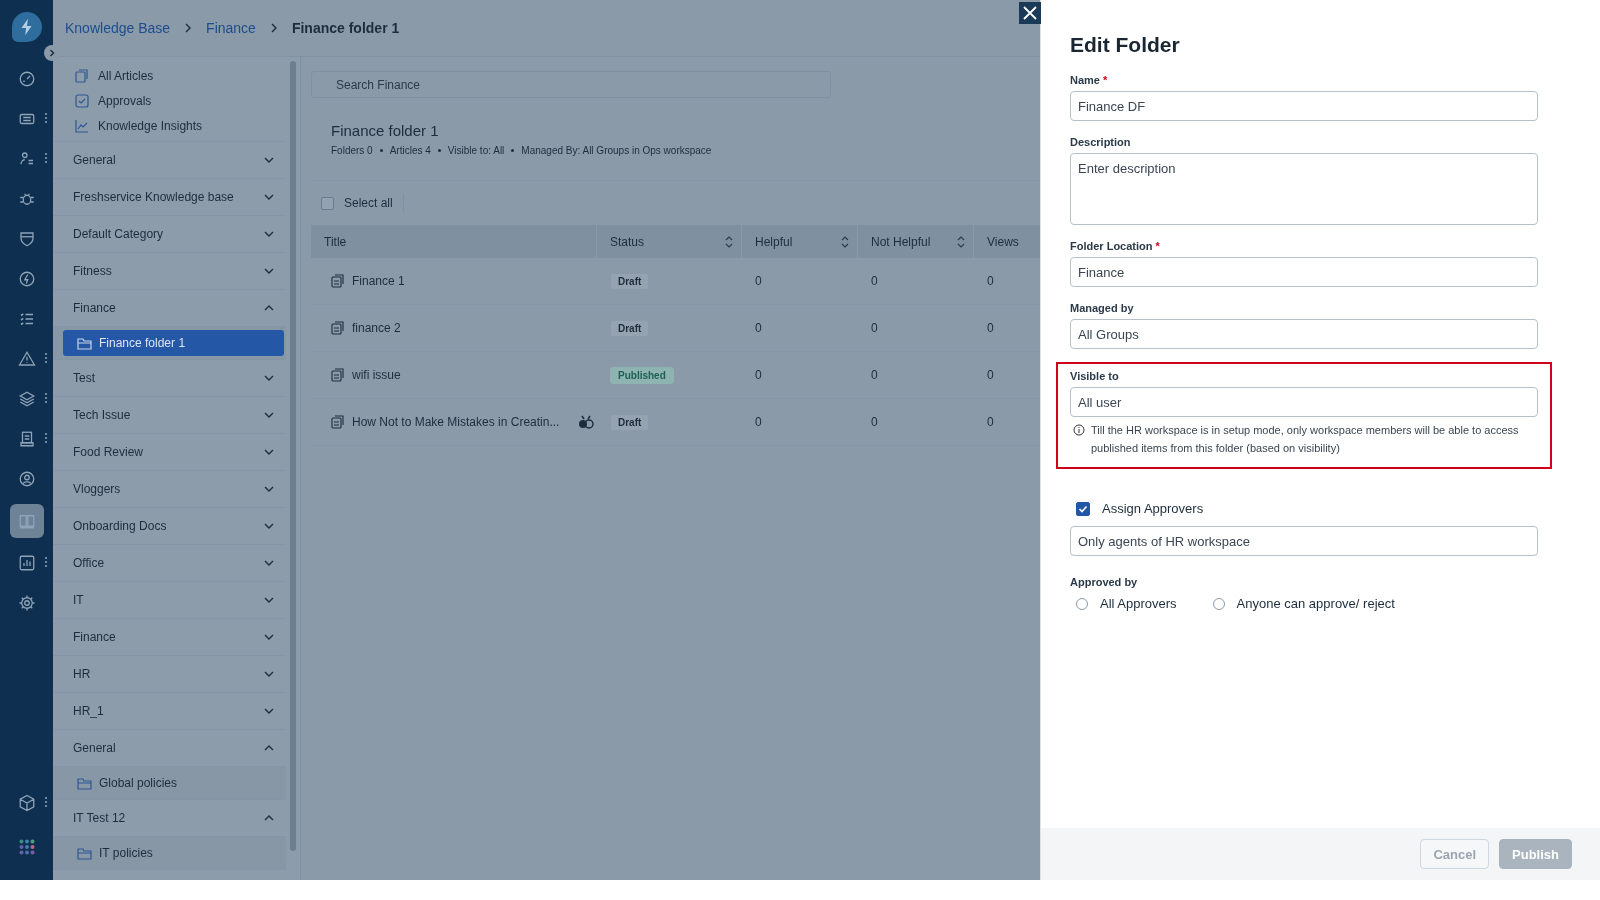 The image size is (1600, 900). What do you see at coordinates (82, 76) in the screenshot?
I see `articles-icon` at bounding box center [82, 76].